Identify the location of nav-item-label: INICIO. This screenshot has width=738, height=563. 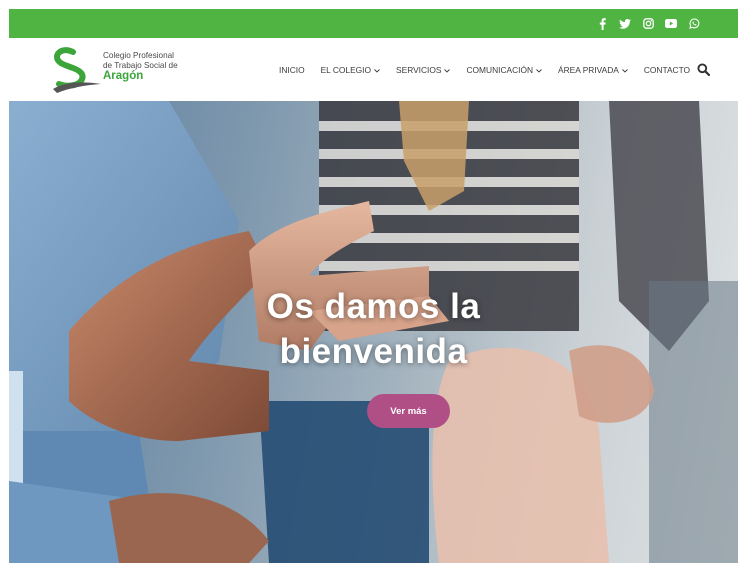
(292, 69).